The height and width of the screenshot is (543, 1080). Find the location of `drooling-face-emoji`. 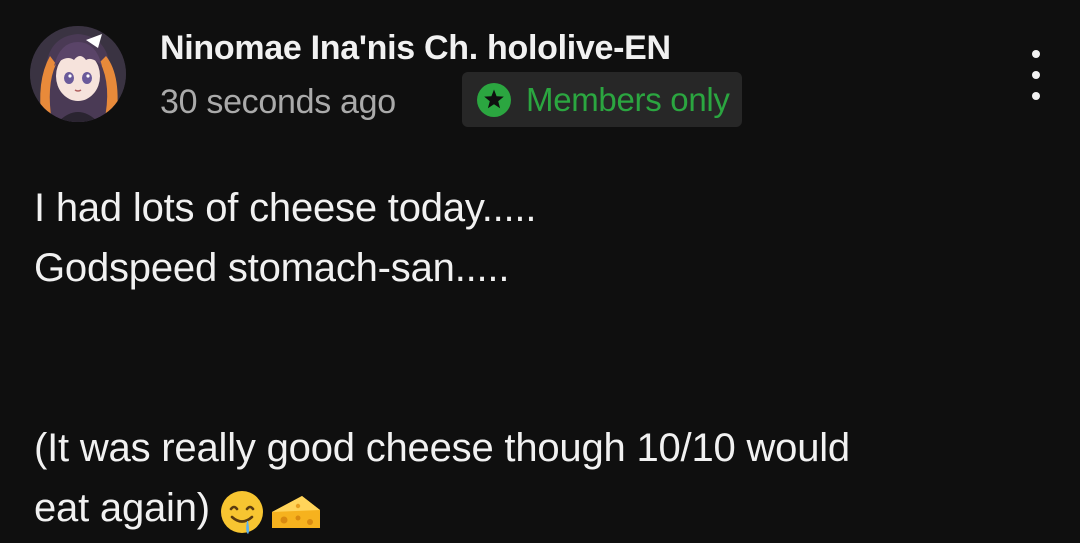

drooling-face-emoji is located at coordinates (242, 515).